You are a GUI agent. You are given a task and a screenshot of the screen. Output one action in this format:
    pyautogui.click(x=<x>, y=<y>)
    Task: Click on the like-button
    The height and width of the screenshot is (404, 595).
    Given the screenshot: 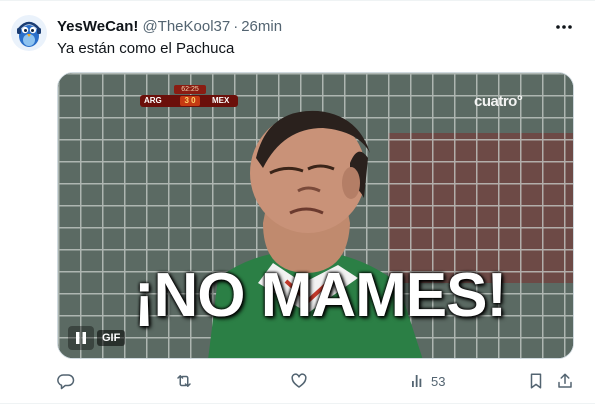 What is the action you would take?
    pyautogui.click(x=299, y=381)
    